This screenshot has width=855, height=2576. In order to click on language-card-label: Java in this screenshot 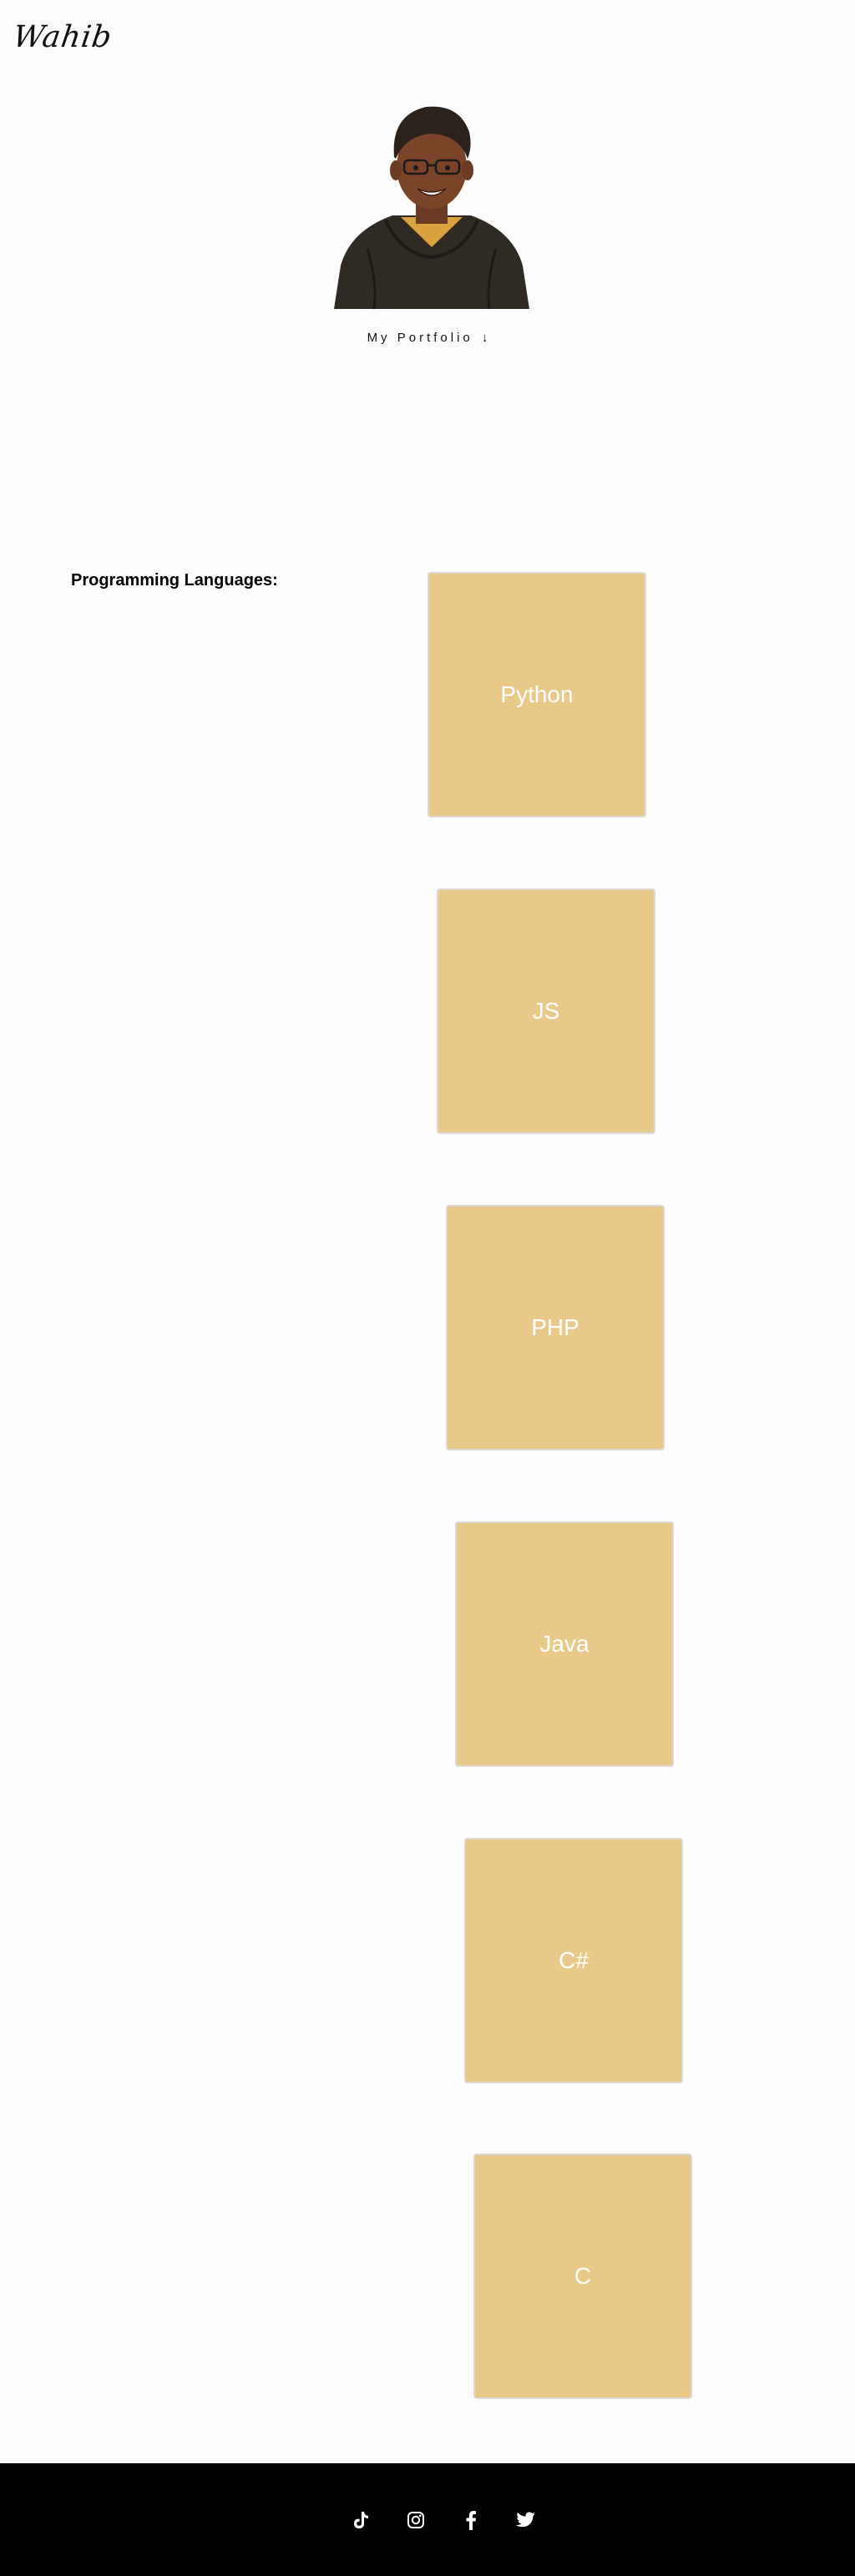, I will do `click(564, 1644)`.